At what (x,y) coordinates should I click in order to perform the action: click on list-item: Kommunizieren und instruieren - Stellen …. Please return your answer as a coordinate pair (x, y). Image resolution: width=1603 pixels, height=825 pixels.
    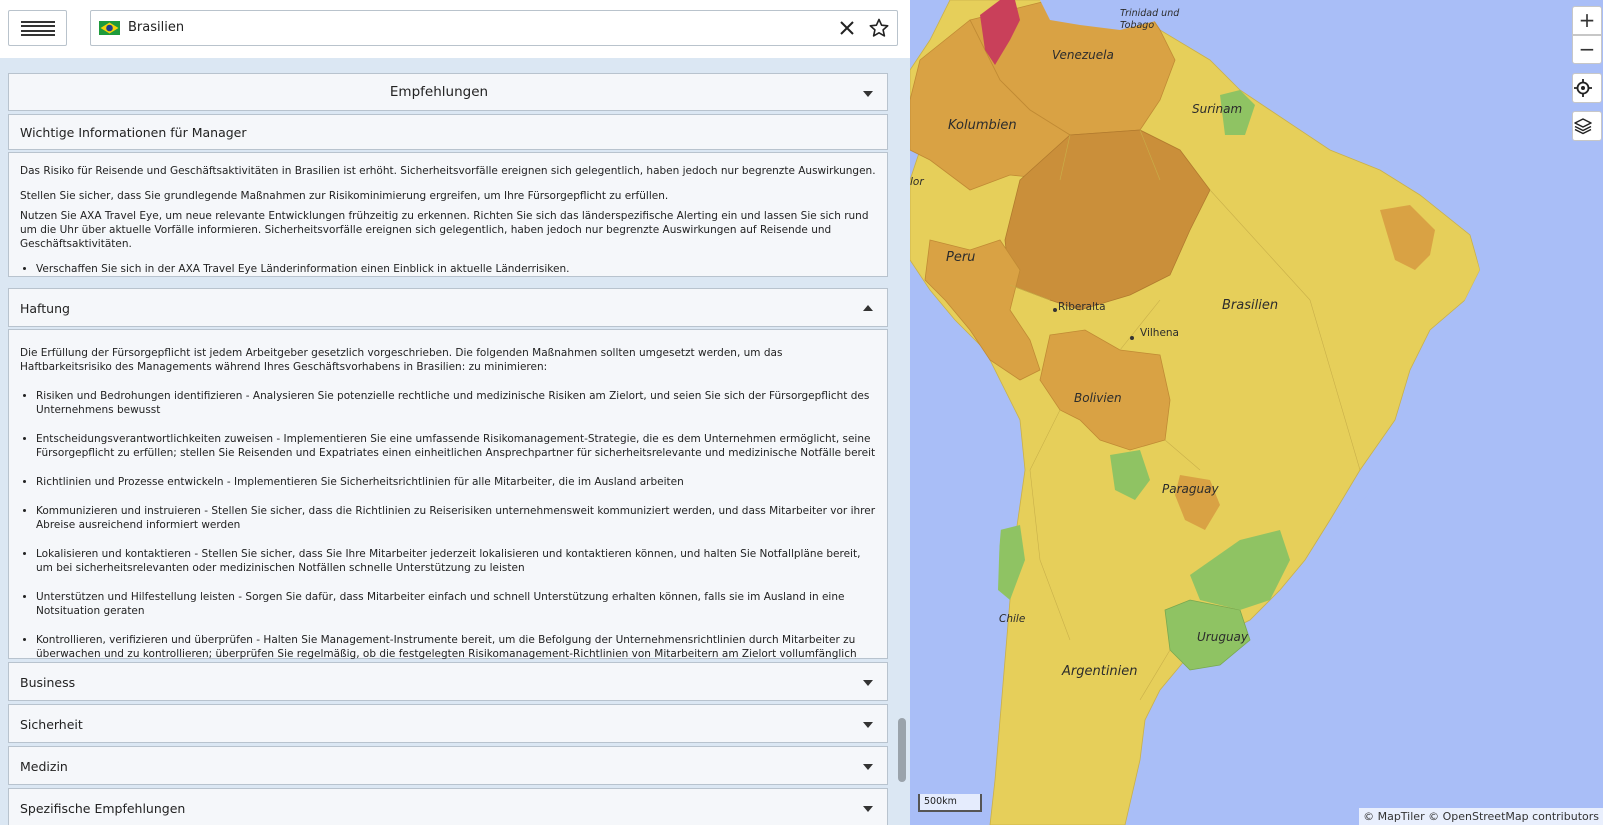
    Looking at the image, I should click on (456, 518).